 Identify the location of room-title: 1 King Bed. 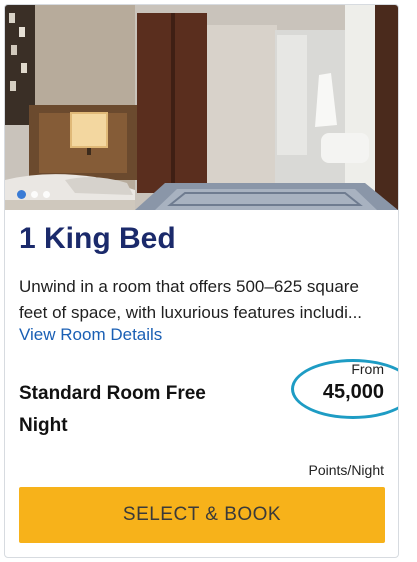
(97, 238).